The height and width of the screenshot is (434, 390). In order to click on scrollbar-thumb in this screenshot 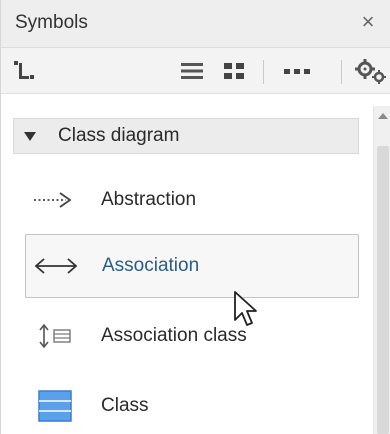, I will do `click(383, 290)`.